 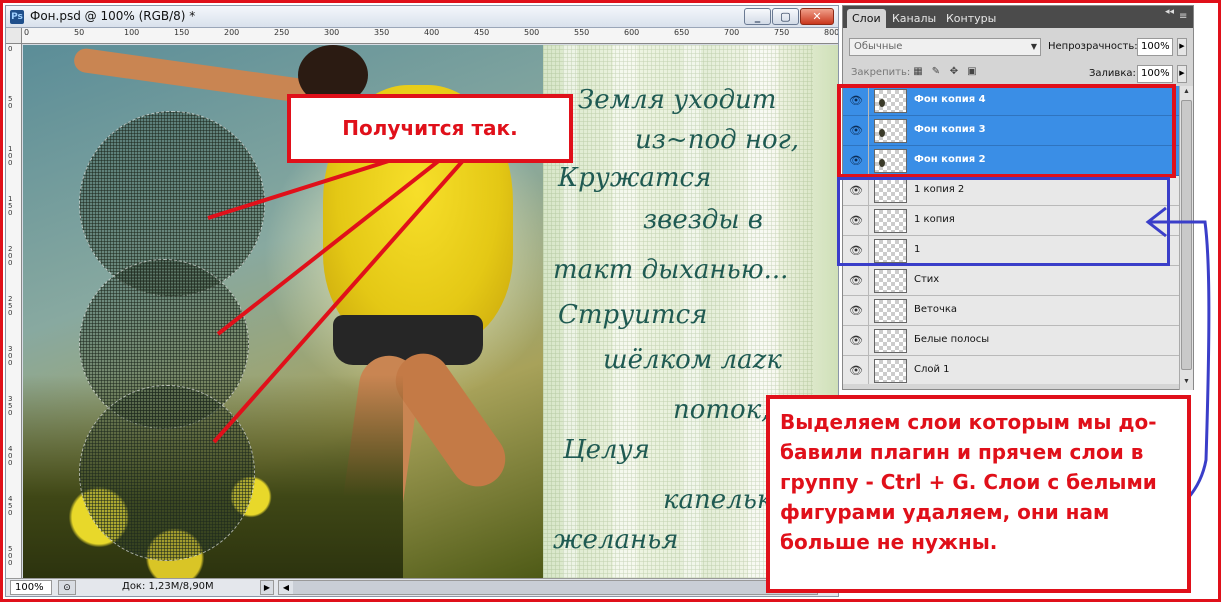 What do you see at coordinates (757, 16) in the screenshot?
I see `minimize-button: _` at bounding box center [757, 16].